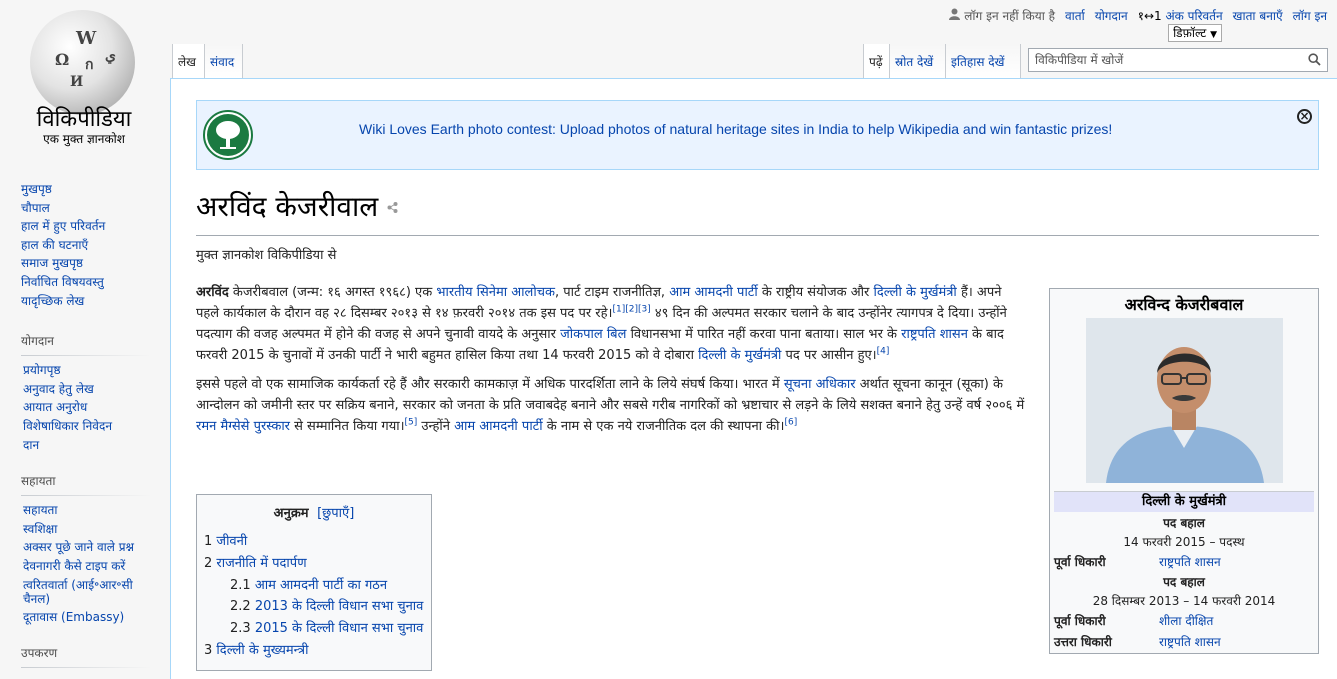  Describe the element at coordinates (1184, 601) in the screenshot. I see `term-dates: 28 दिसम्बर 2013 – 14 फरवरी 2014` at that location.